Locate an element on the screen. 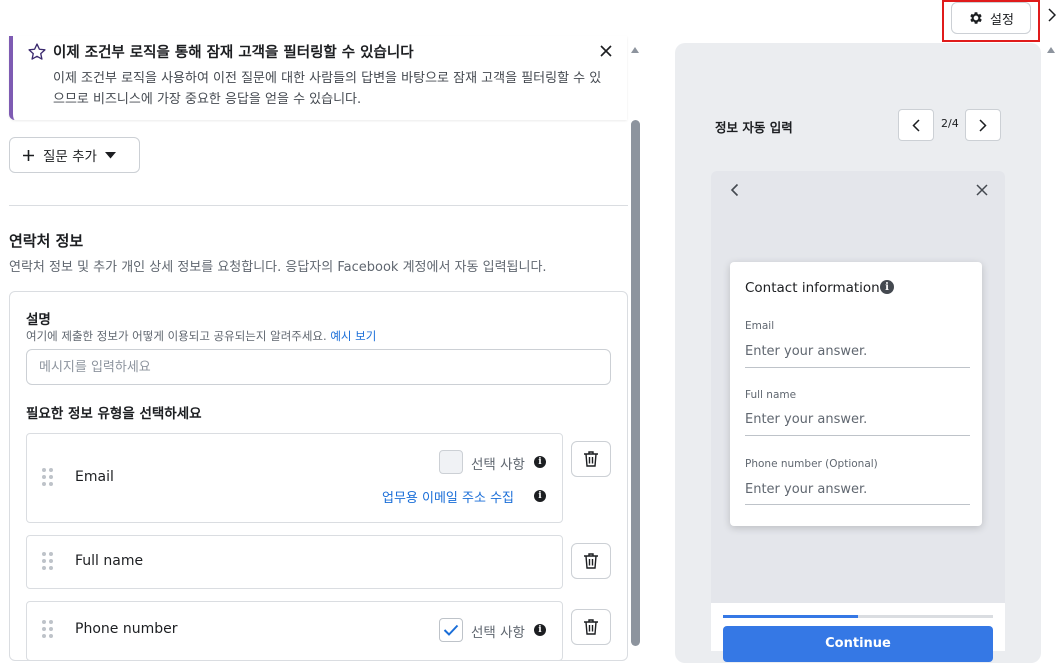 This screenshot has width=1058, height=663. settings-button: 설정 is located at coordinates (991, 18).